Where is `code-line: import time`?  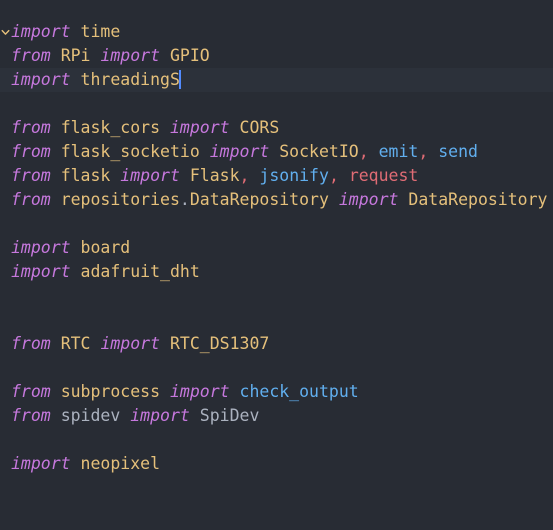 code-line: import time is located at coordinates (276, 32).